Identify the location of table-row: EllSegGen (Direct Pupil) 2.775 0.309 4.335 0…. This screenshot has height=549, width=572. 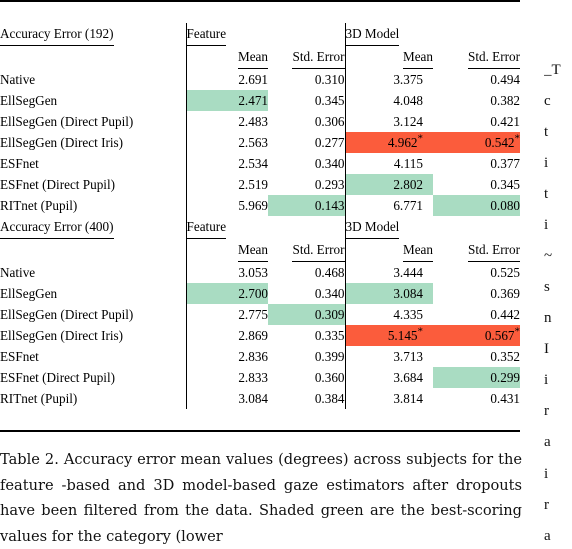
(260, 314).